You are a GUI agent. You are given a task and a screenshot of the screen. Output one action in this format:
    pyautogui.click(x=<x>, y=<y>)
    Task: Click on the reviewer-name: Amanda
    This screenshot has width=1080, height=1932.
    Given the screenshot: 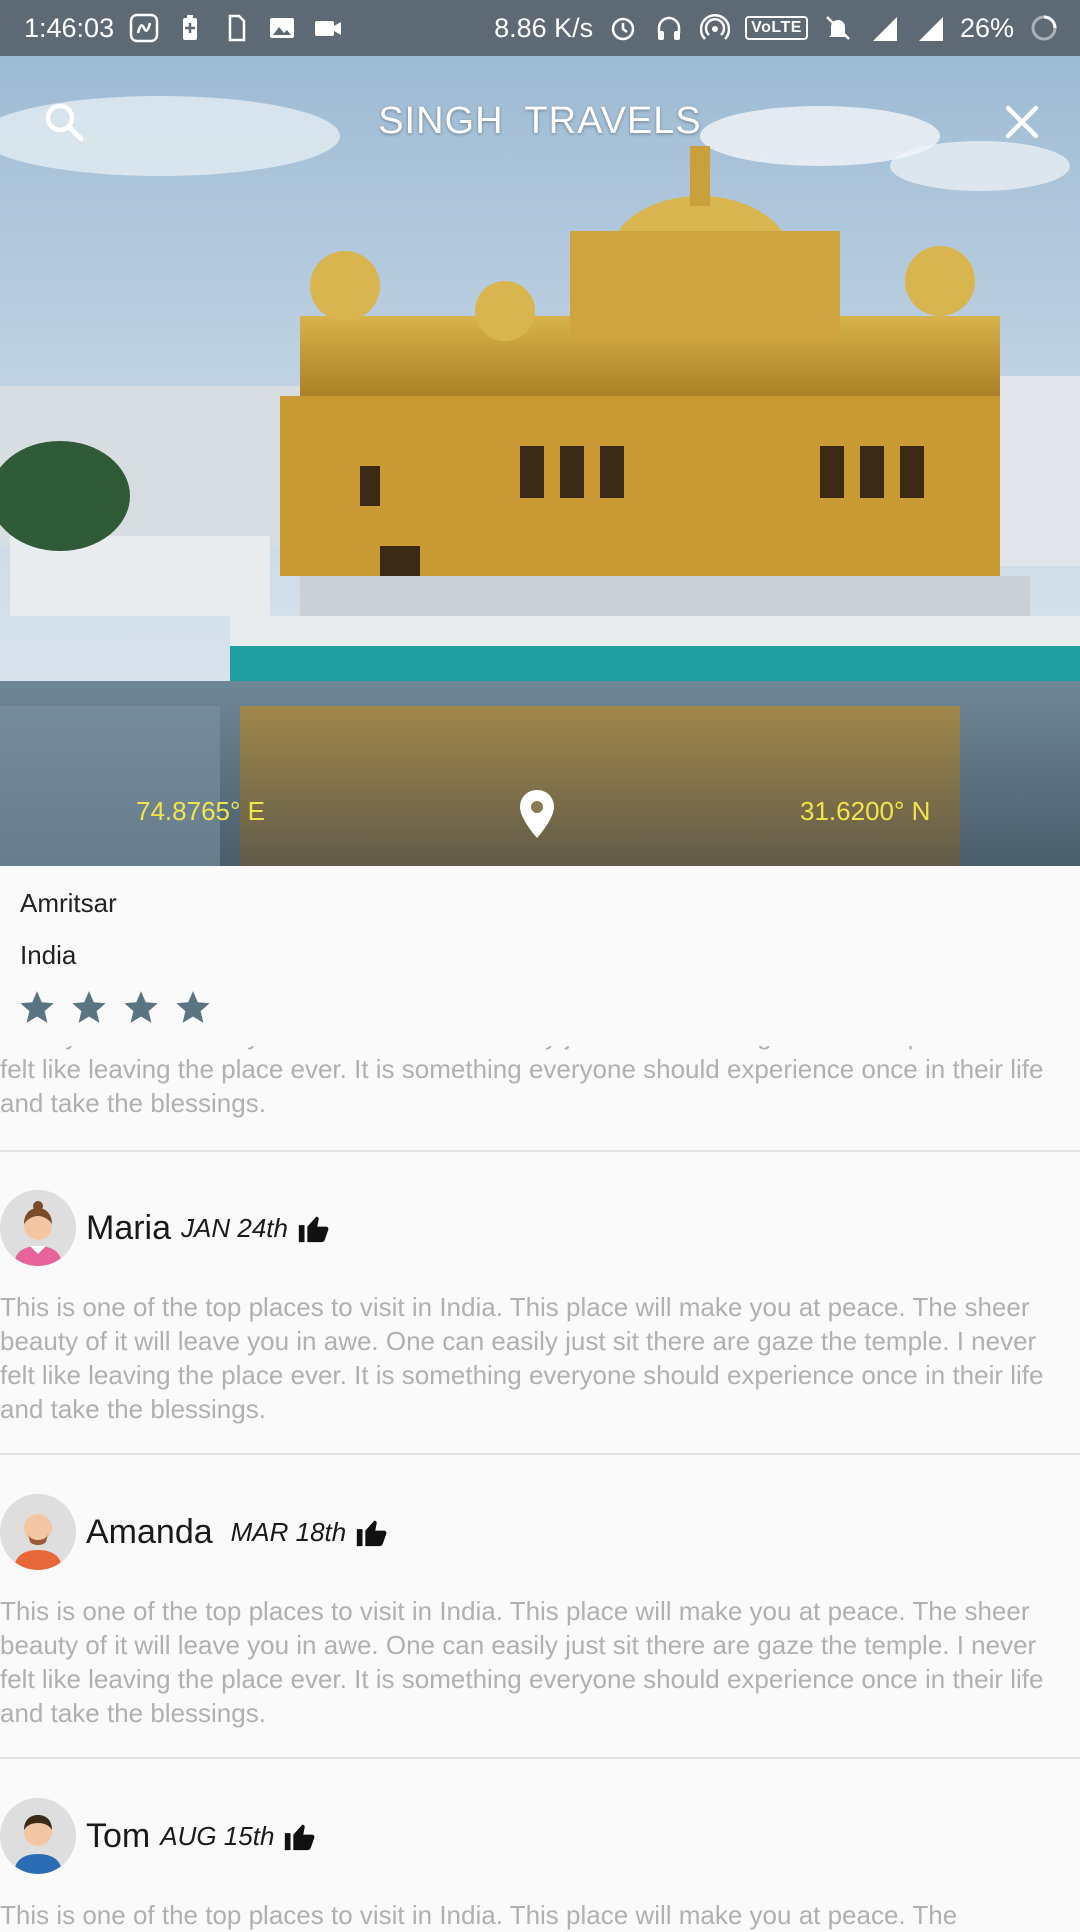 What is the action you would take?
    pyautogui.click(x=149, y=1531)
    